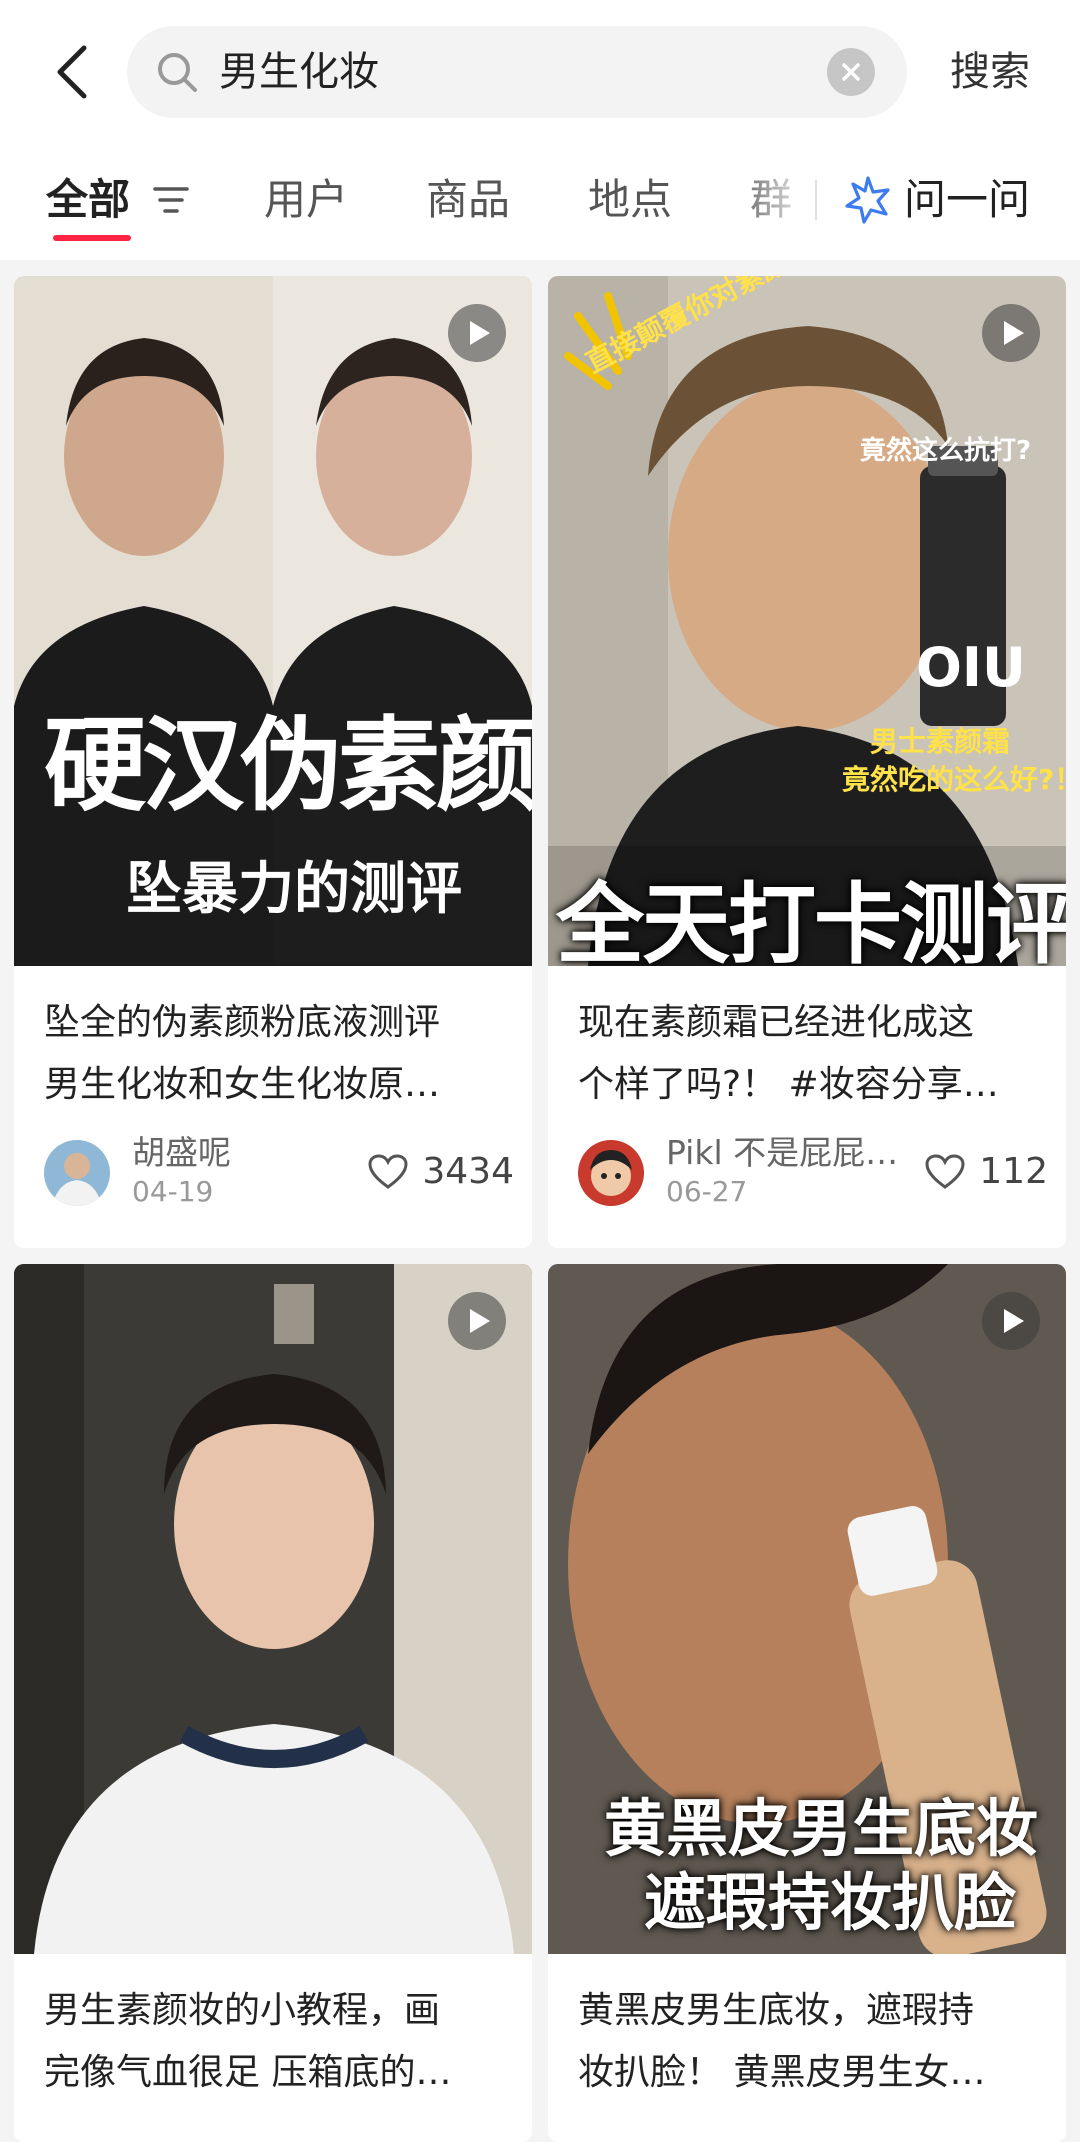  What do you see at coordinates (299, 72) in the screenshot?
I see `search-input: 男生化妆` at bounding box center [299, 72].